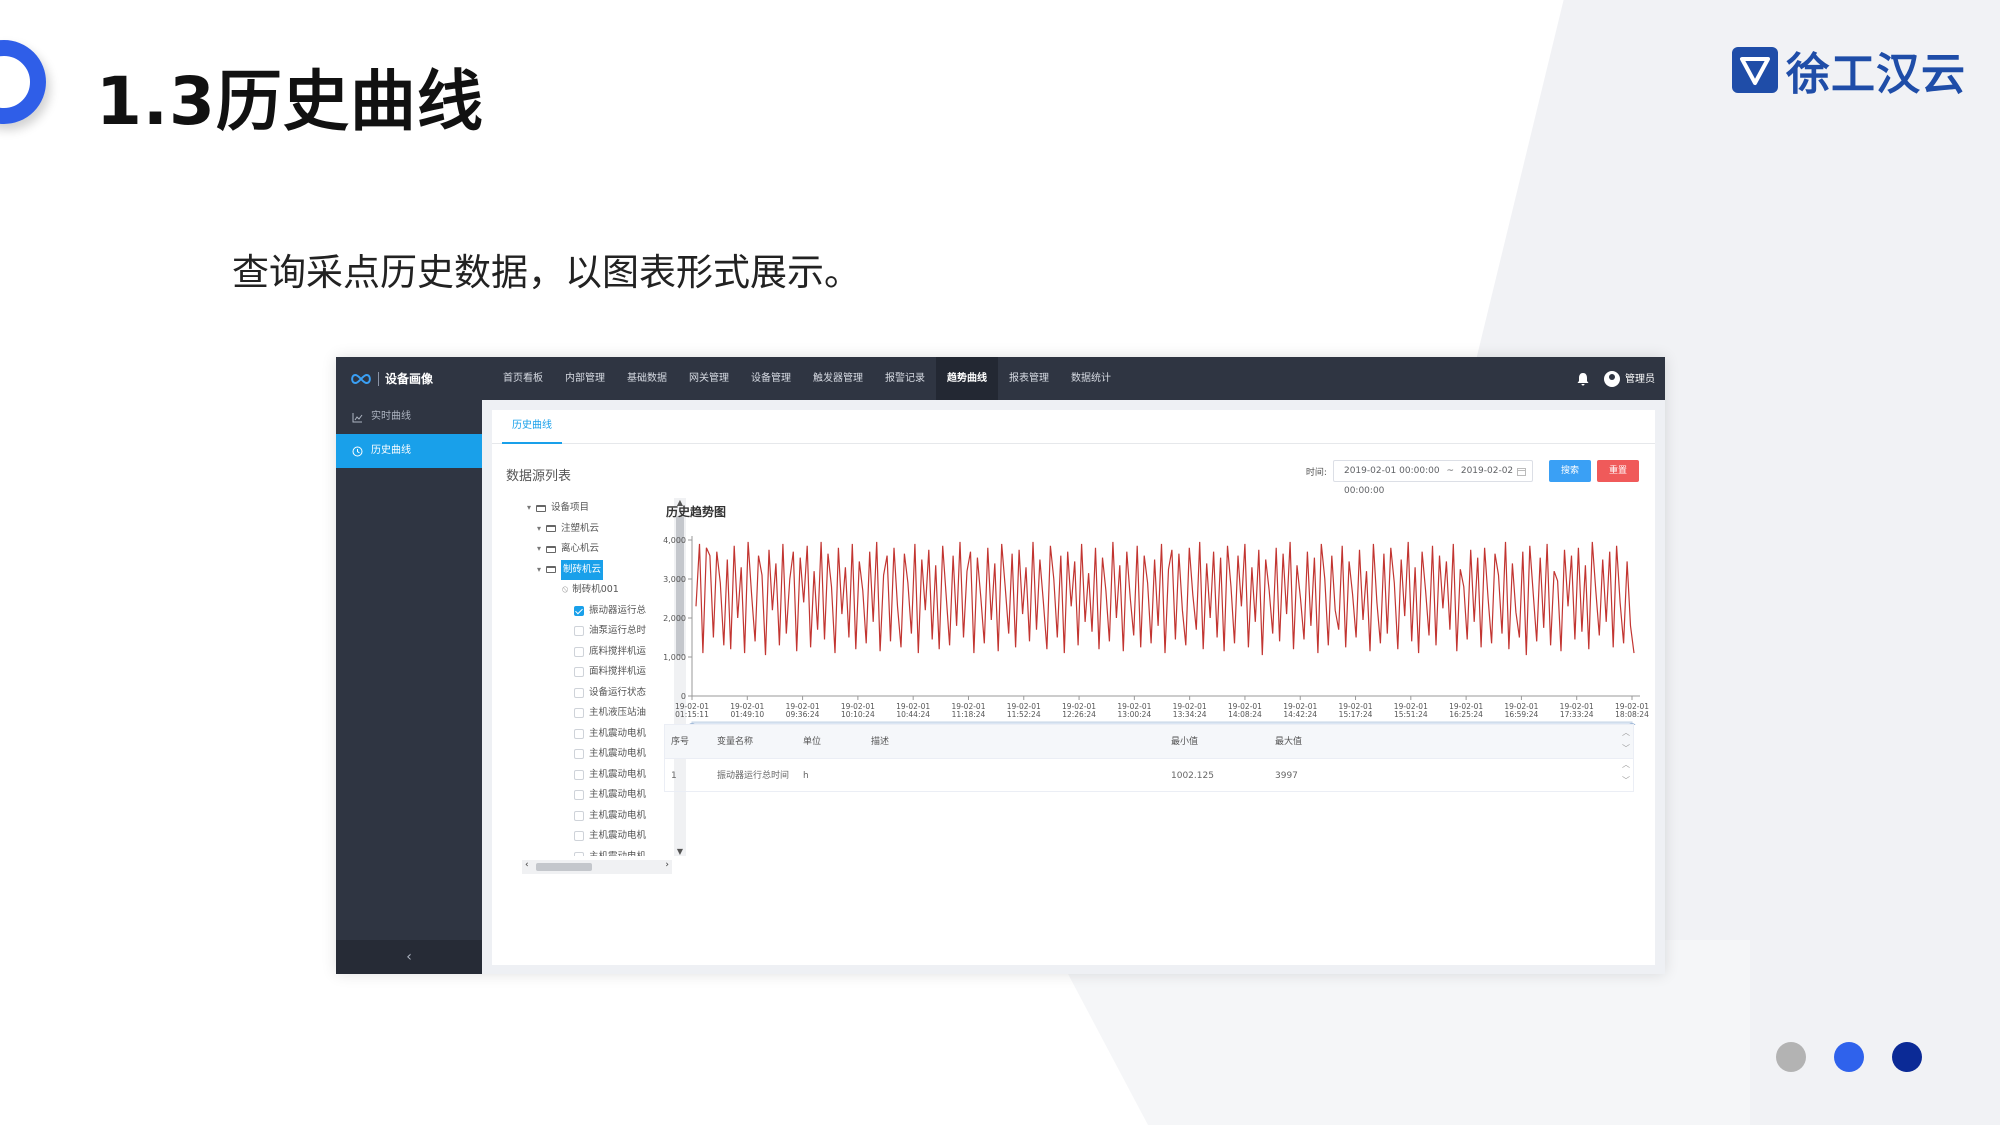 The image size is (2000, 1125). I want to click on table-cell, so click(1015, 776).